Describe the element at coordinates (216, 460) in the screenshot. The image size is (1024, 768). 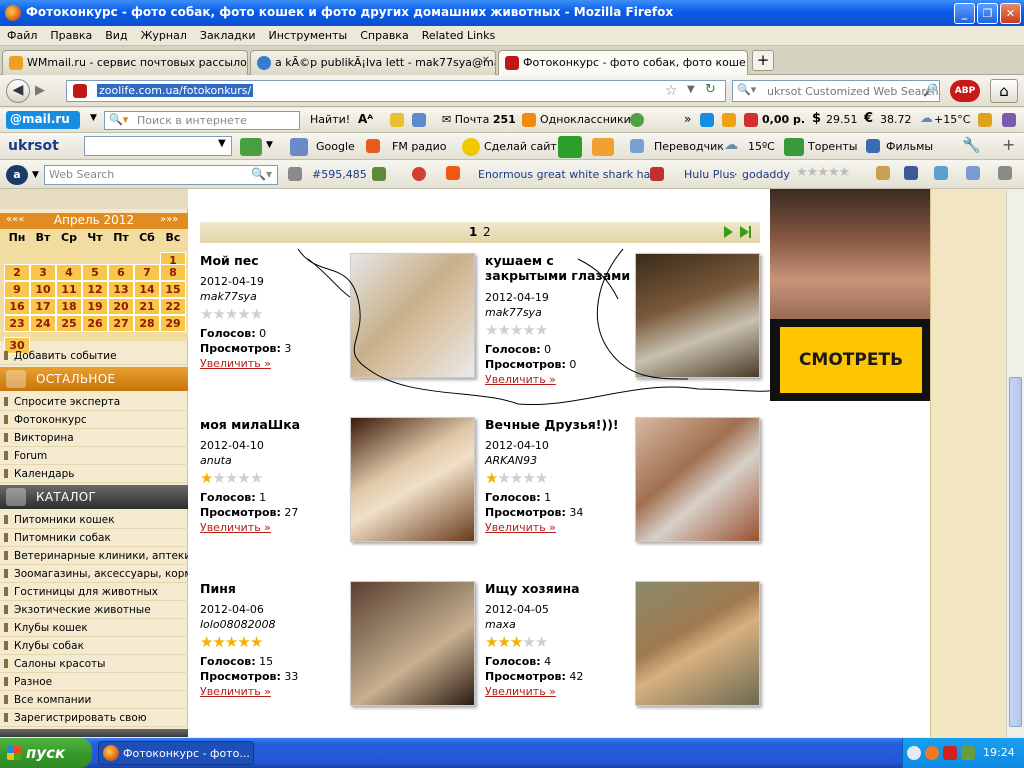
I see `photo-author: anuta` at that location.